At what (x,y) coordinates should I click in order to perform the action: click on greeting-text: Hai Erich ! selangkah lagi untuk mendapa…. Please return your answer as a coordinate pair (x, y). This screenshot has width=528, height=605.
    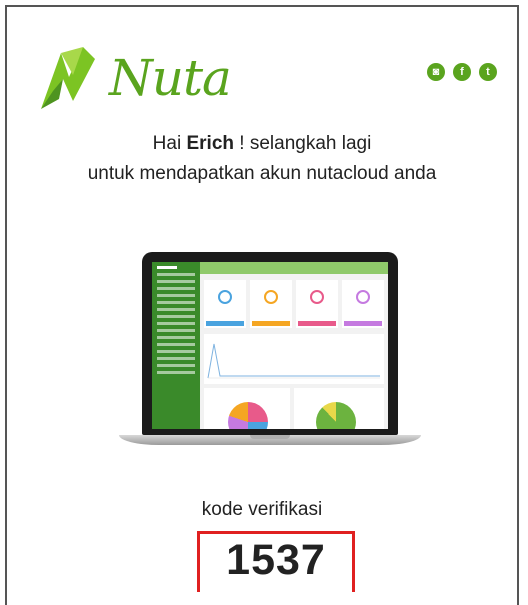
    Looking at the image, I should click on (262, 159).